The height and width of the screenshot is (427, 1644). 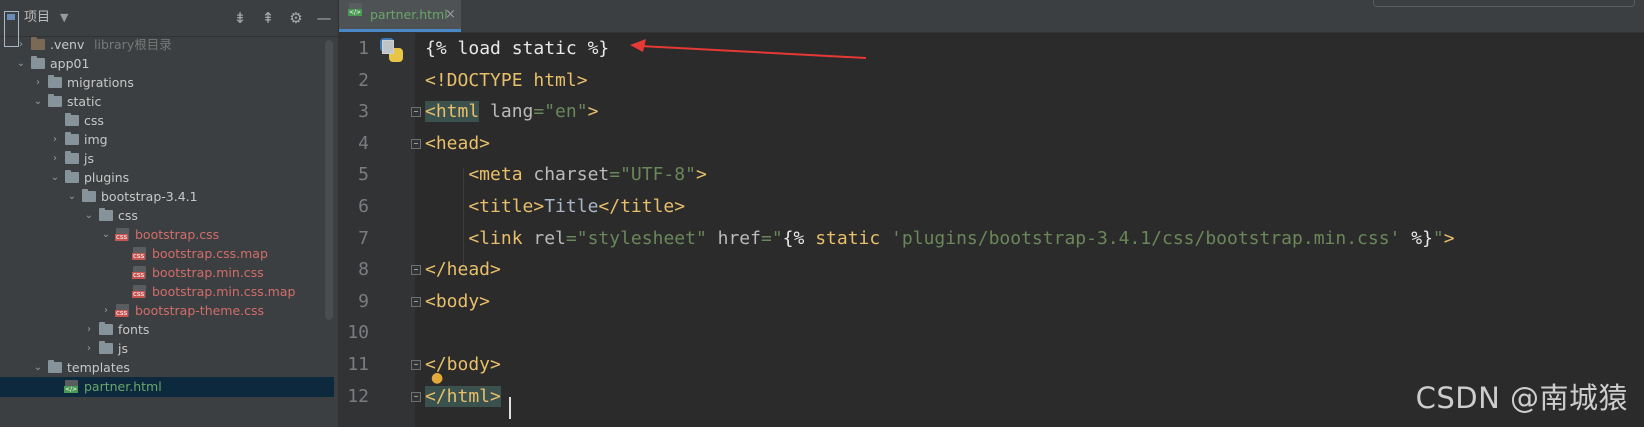 What do you see at coordinates (167, 330) in the screenshot?
I see `tree-item: › fonts` at bounding box center [167, 330].